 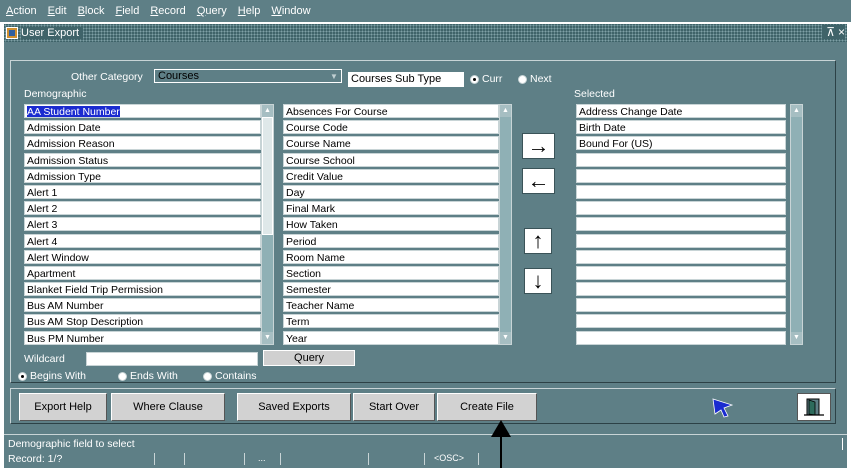 What do you see at coordinates (474, 79) in the screenshot?
I see `radio-curr-indicator` at bounding box center [474, 79].